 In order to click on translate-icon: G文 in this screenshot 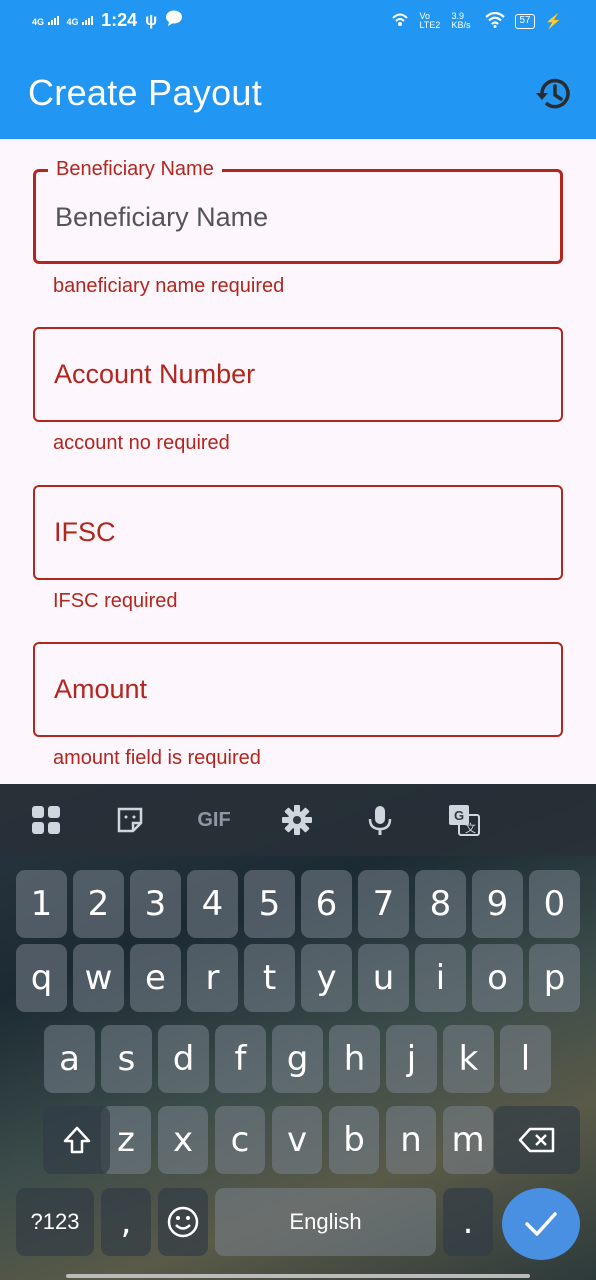, I will do `click(464, 820)`.